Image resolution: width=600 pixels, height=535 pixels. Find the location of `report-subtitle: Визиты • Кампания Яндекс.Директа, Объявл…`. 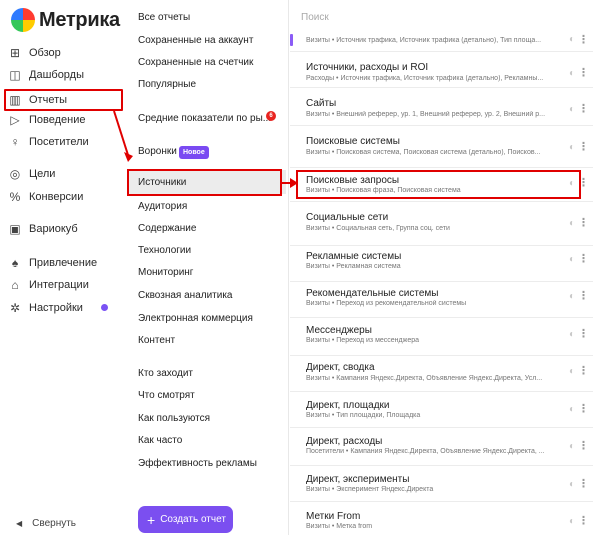

report-subtitle: Визиты • Кампания Яндекс.Директа, Объявл… is located at coordinates (424, 378).